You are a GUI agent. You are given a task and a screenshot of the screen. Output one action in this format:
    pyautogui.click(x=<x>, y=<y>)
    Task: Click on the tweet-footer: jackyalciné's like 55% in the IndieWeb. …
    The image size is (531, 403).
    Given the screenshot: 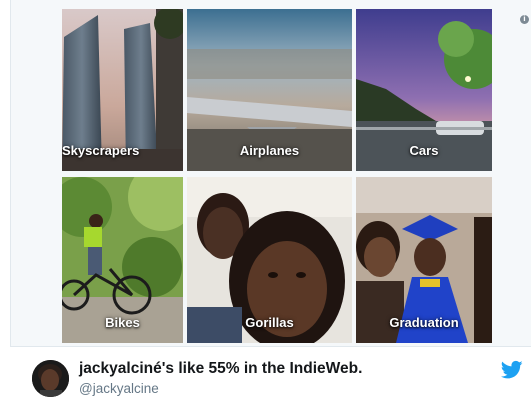 What is the action you would take?
    pyautogui.click(x=270, y=375)
    